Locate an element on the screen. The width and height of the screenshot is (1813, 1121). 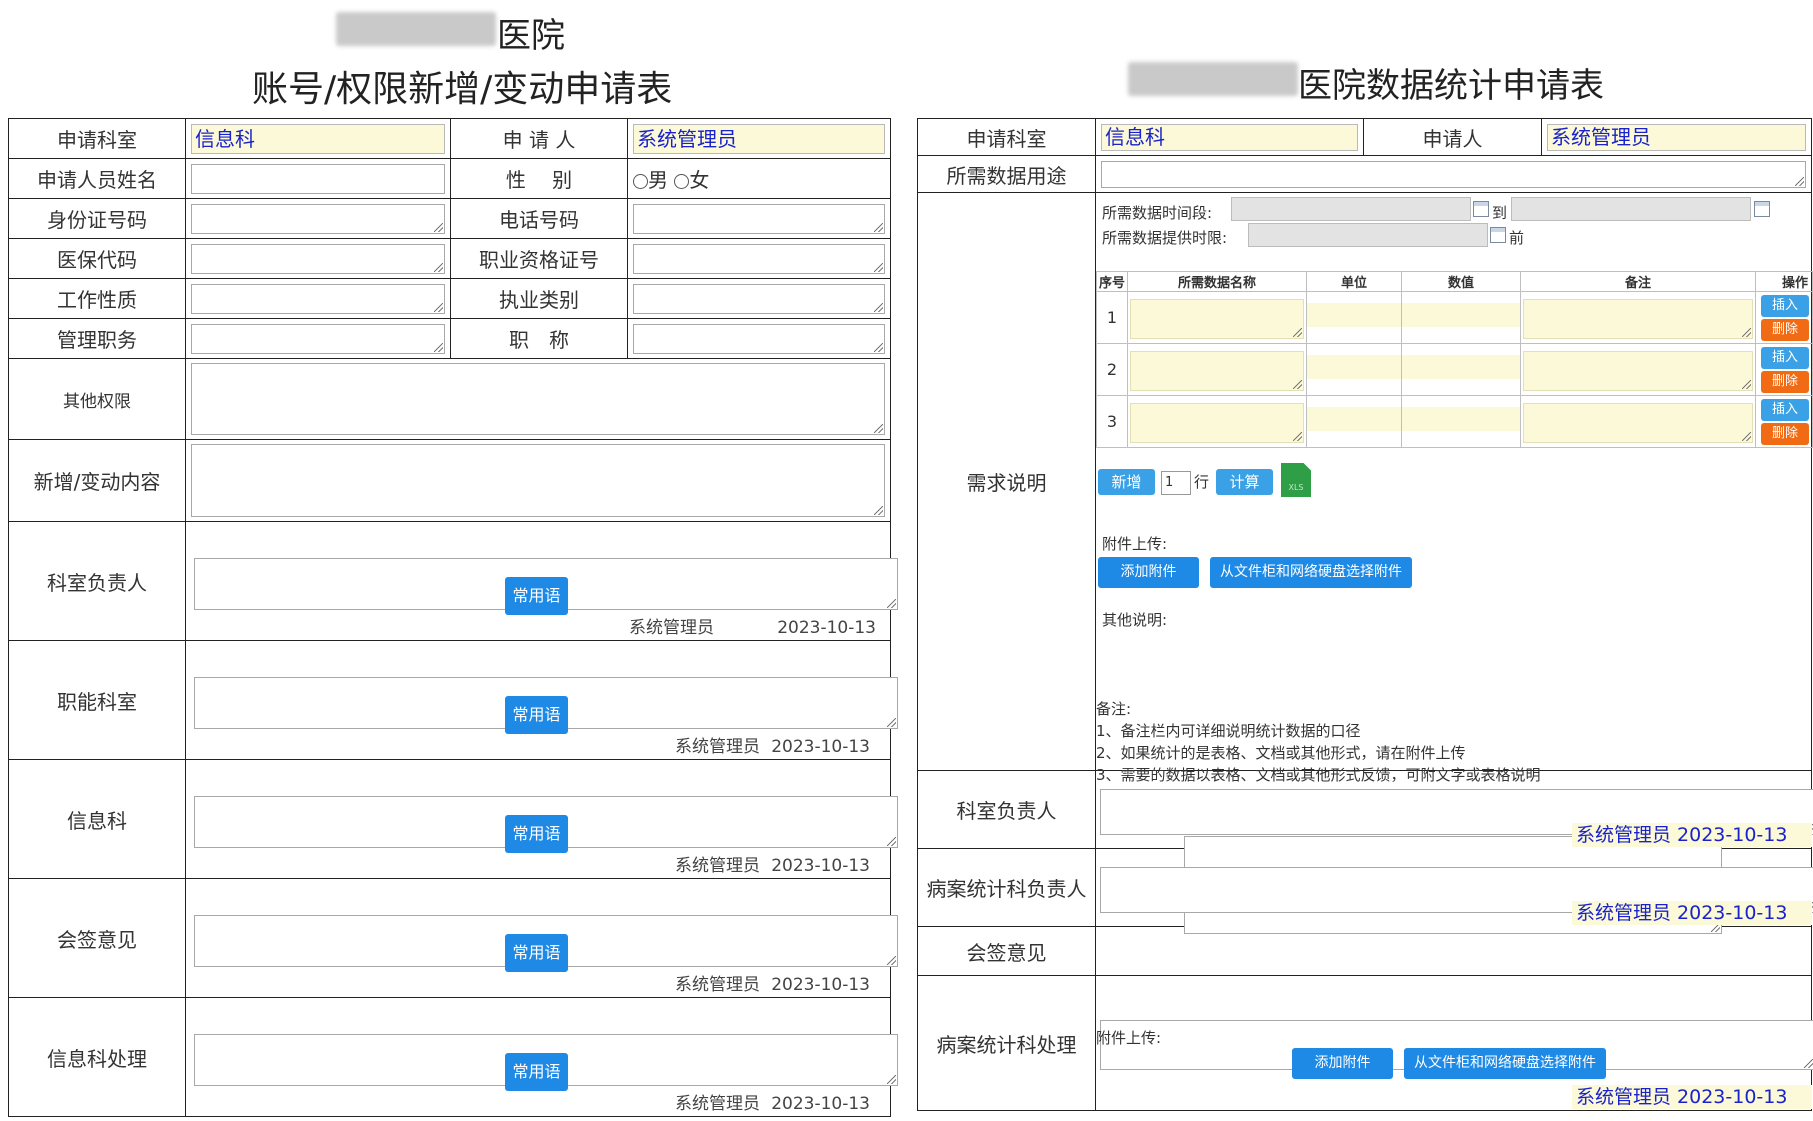
add-row-button: 新增 is located at coordinates (1126, 482).